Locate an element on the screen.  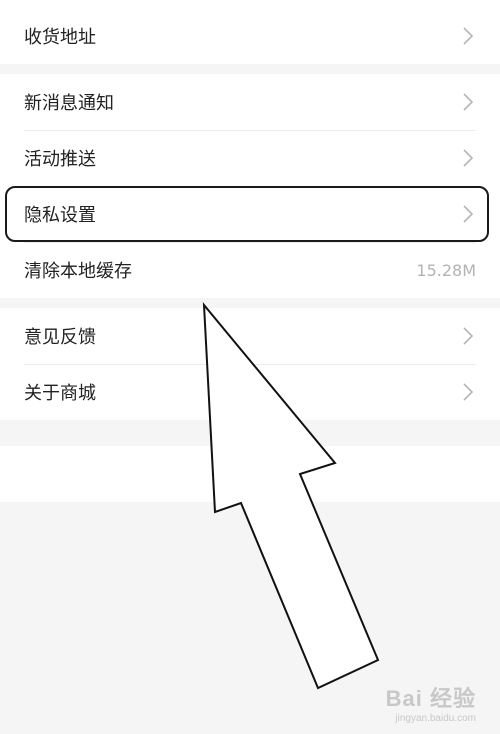
row-new-message-notification: 新消息通知 is located at coordinates (250, 102).